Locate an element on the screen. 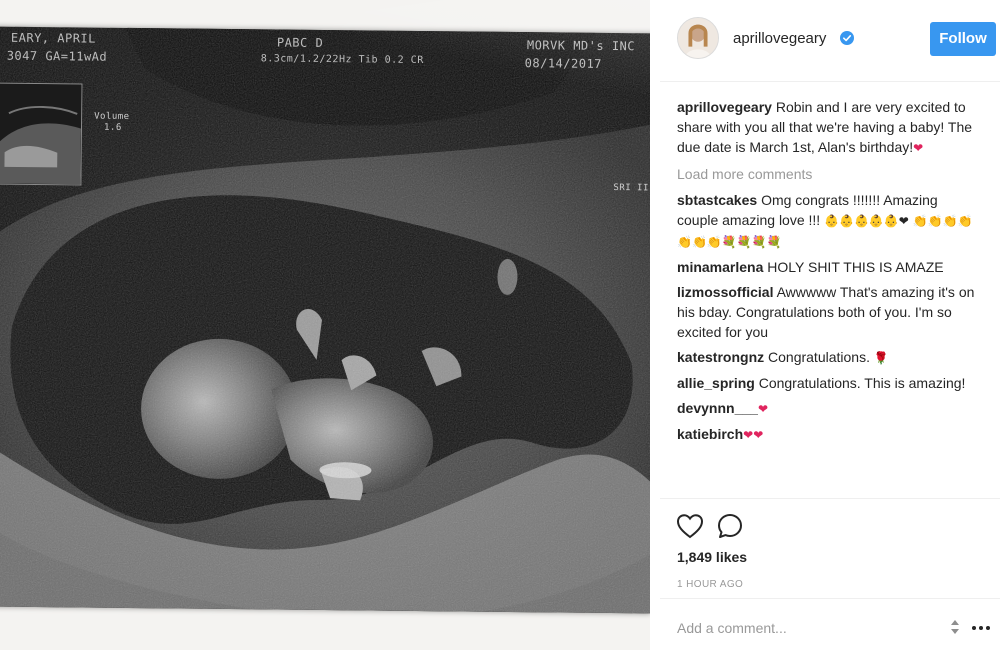 This screenshot has height=650, width=1000. add-comment-bar is located at coordinates (830, 624).